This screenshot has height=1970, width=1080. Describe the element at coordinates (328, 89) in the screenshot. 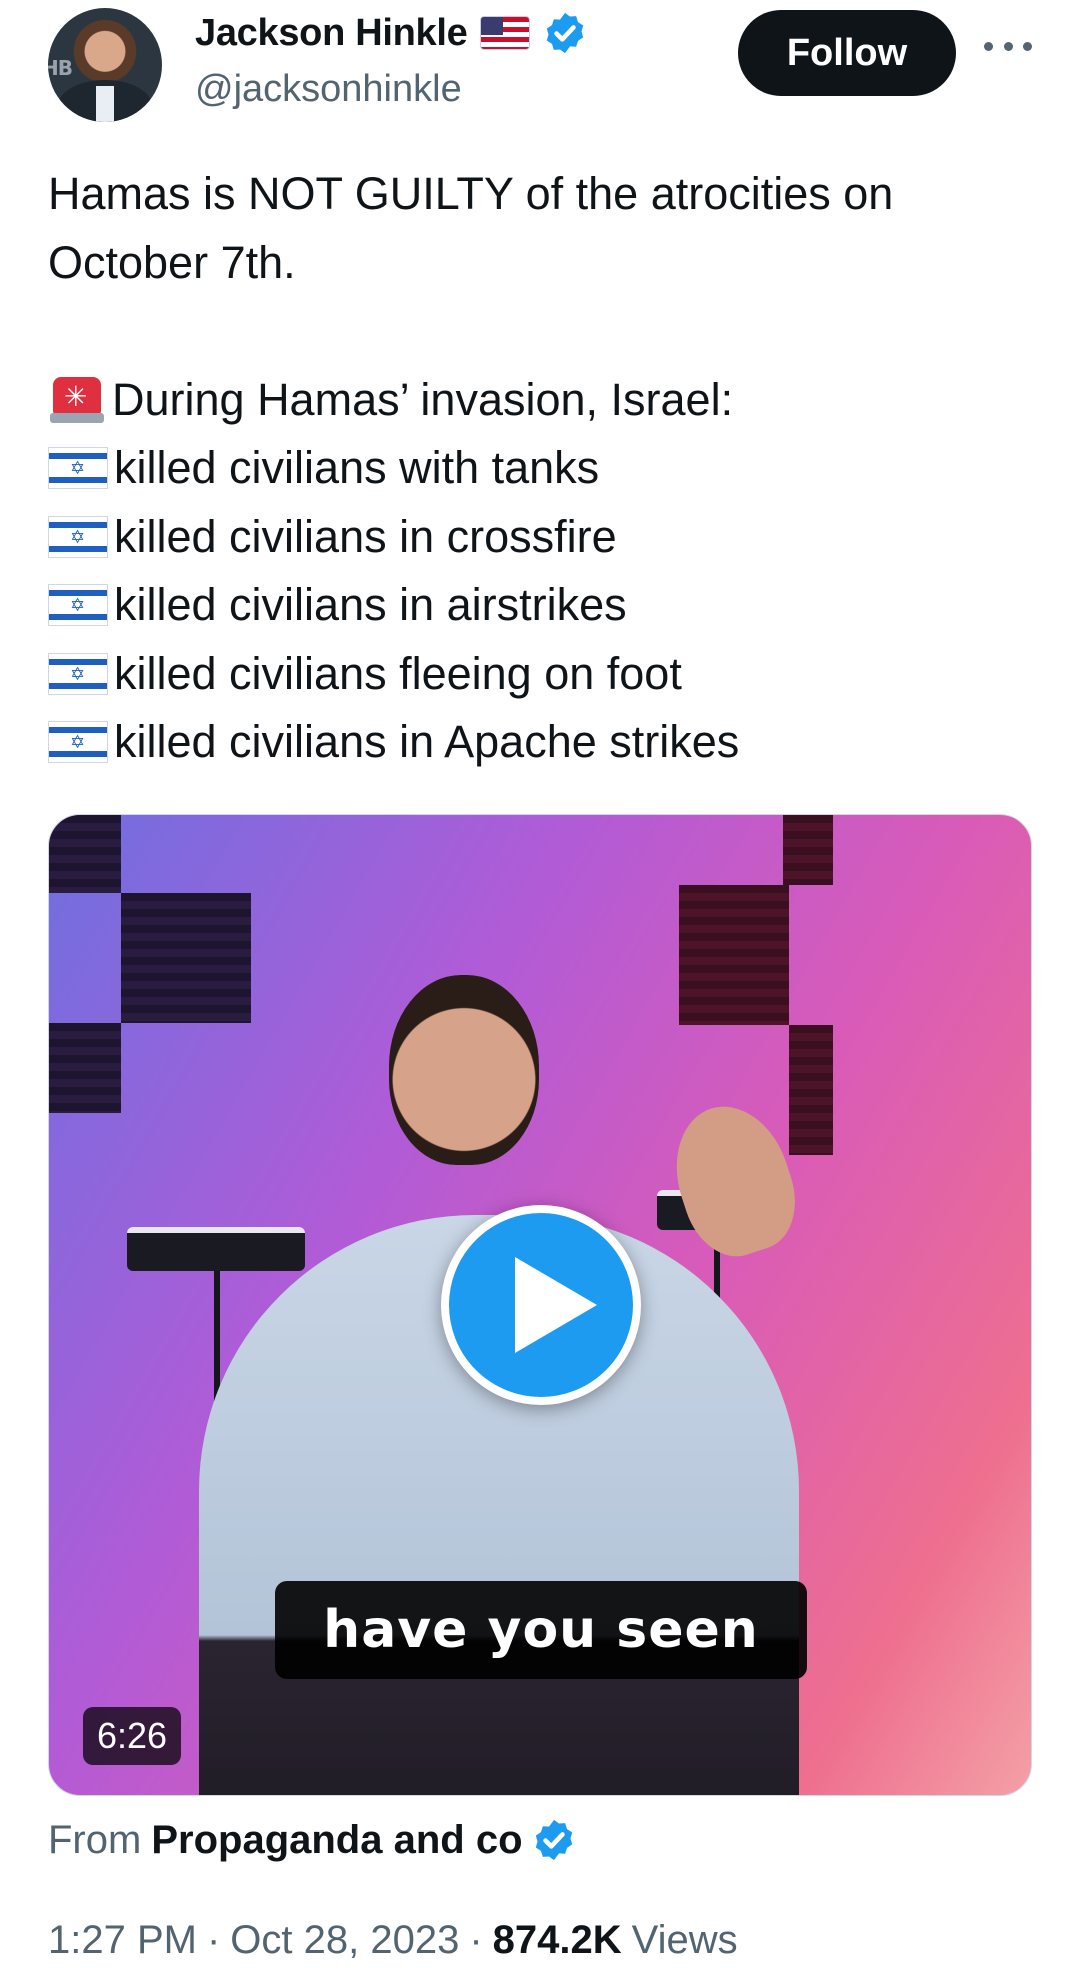

I see `author-handle: @jacksonhinkle` at that location.